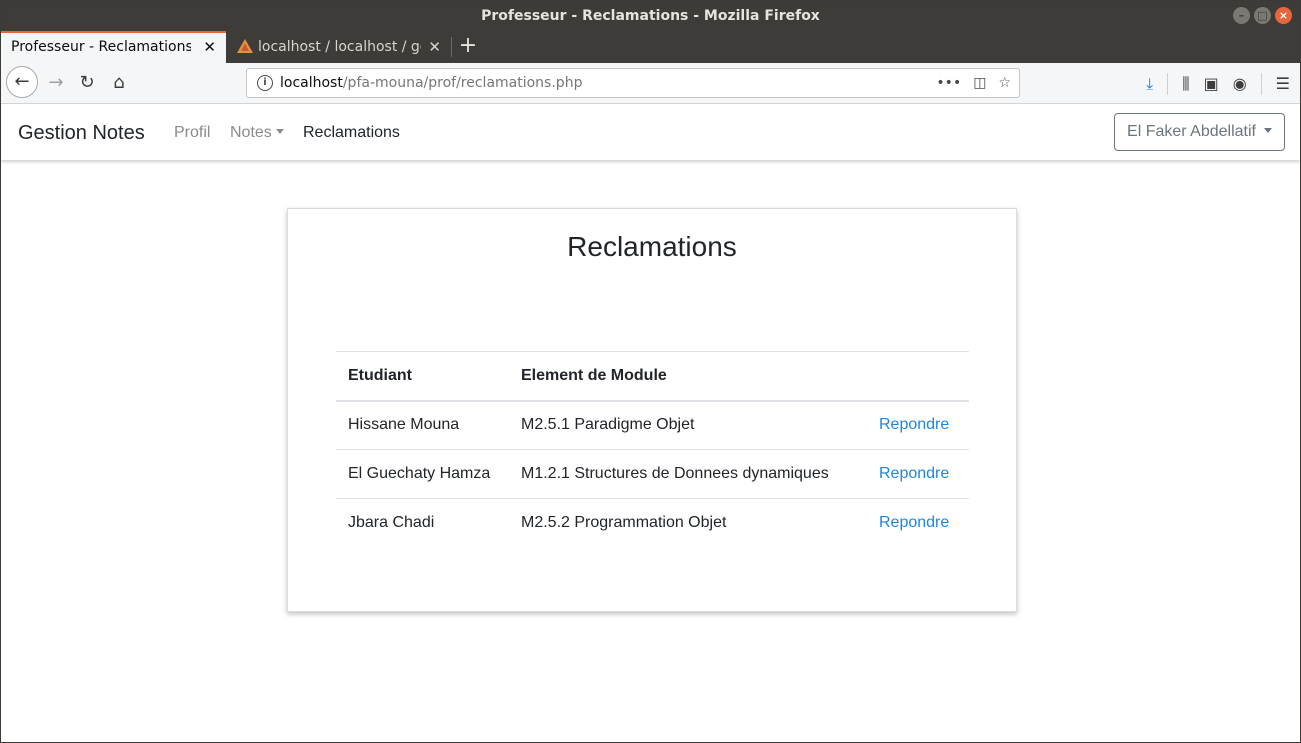 This screenshot has height=743, width=1301. I want to click on header-action, so click(918, 376).